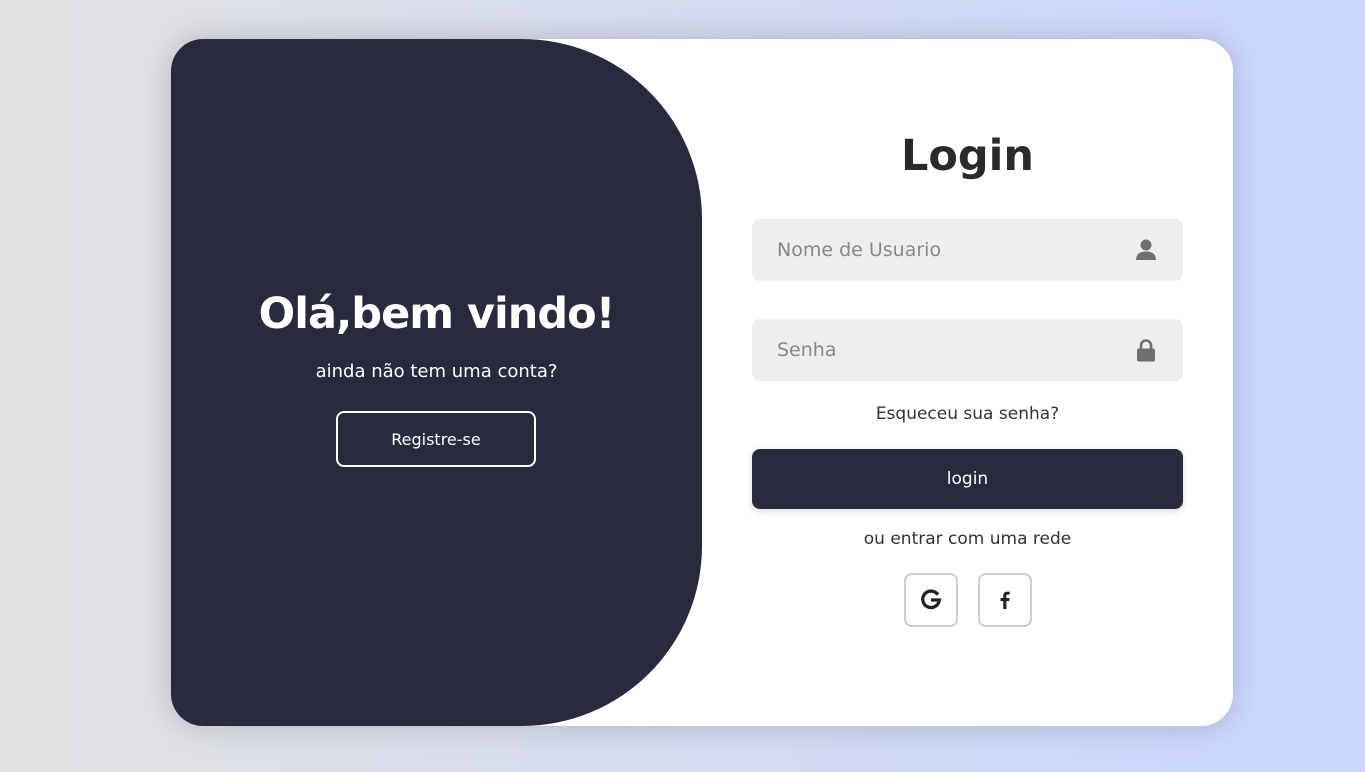 This screenshot has height=772, width=1365. What do you see at coordinates (436, 439) in the screenshot?
I see `register-button: Registre-se` at bounding box center [436, 439].